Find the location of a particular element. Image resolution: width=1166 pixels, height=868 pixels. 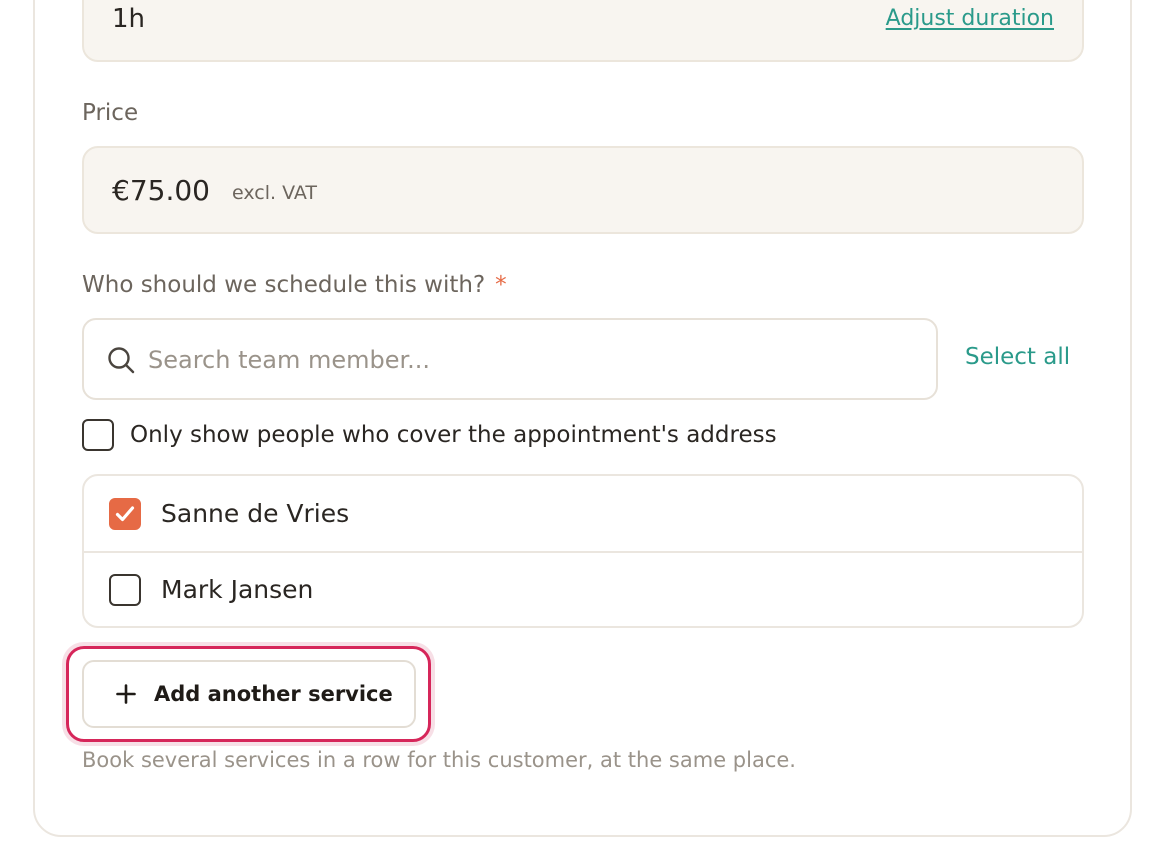

checkmark-icon is located at coordinates (125, 513).